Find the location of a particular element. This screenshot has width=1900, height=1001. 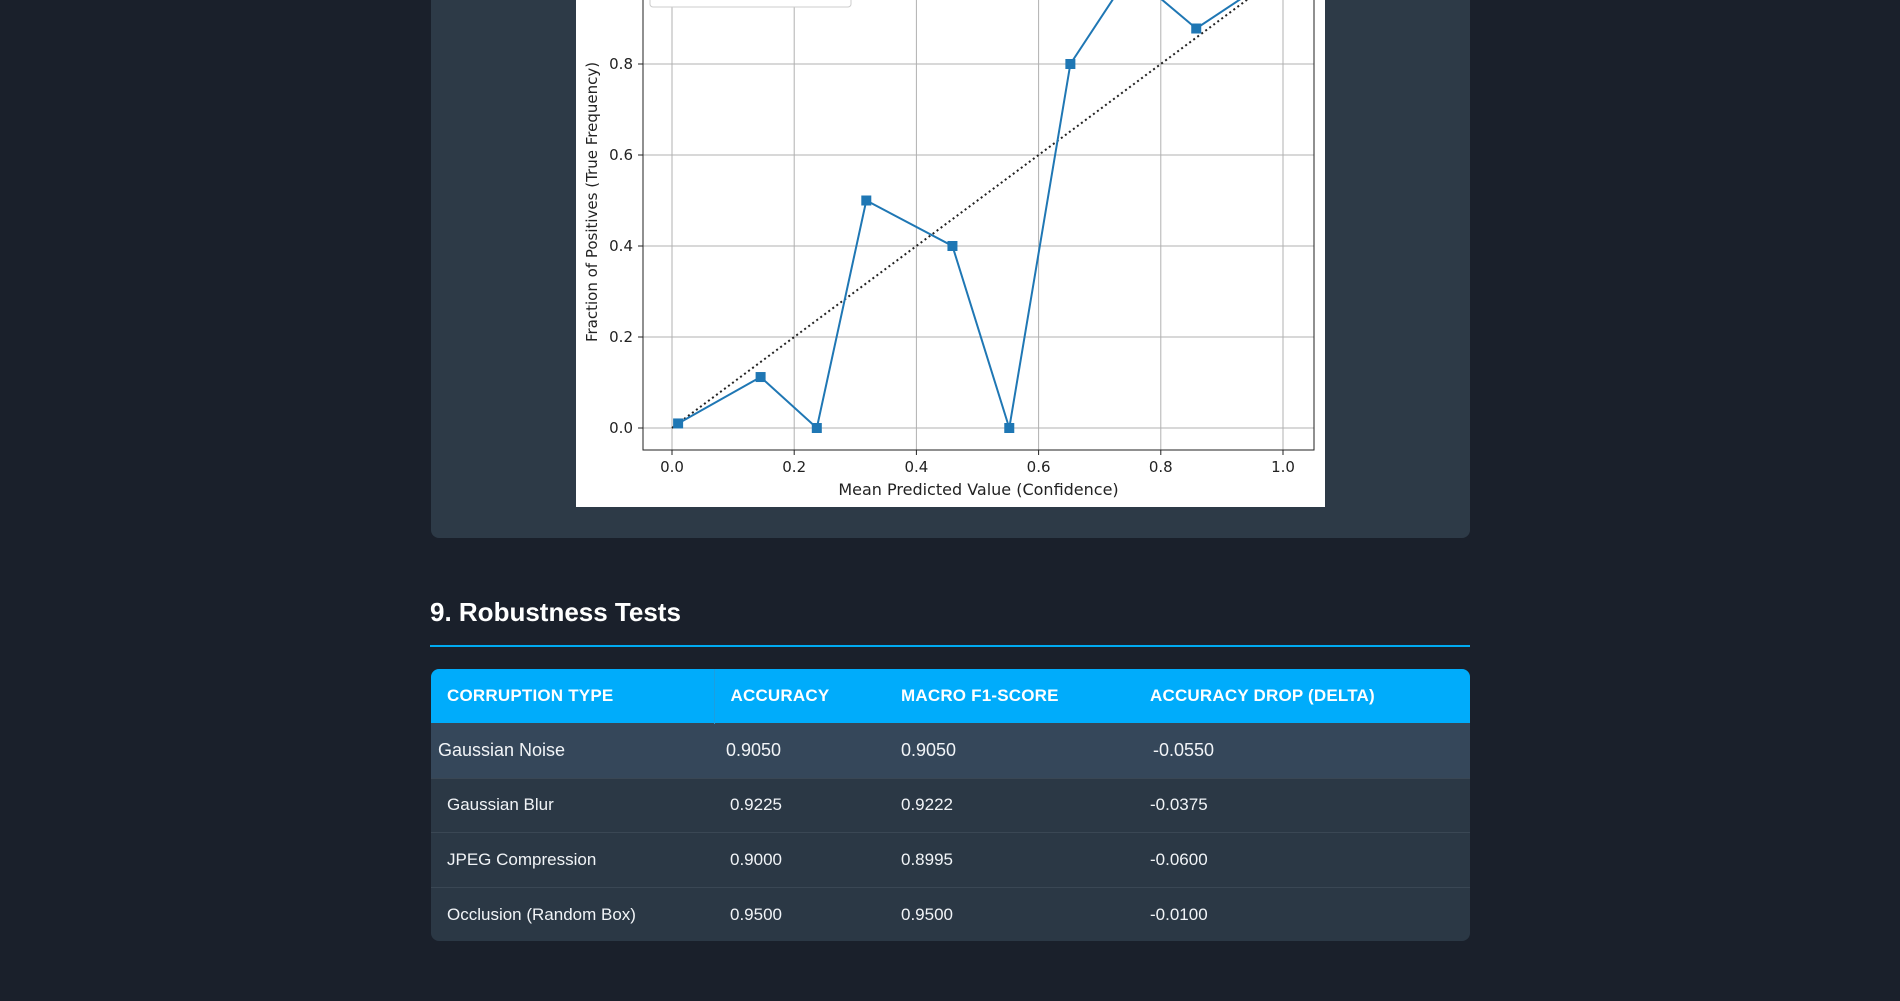

y-tick-label: 0.2 is located at coordinates (621, 337).